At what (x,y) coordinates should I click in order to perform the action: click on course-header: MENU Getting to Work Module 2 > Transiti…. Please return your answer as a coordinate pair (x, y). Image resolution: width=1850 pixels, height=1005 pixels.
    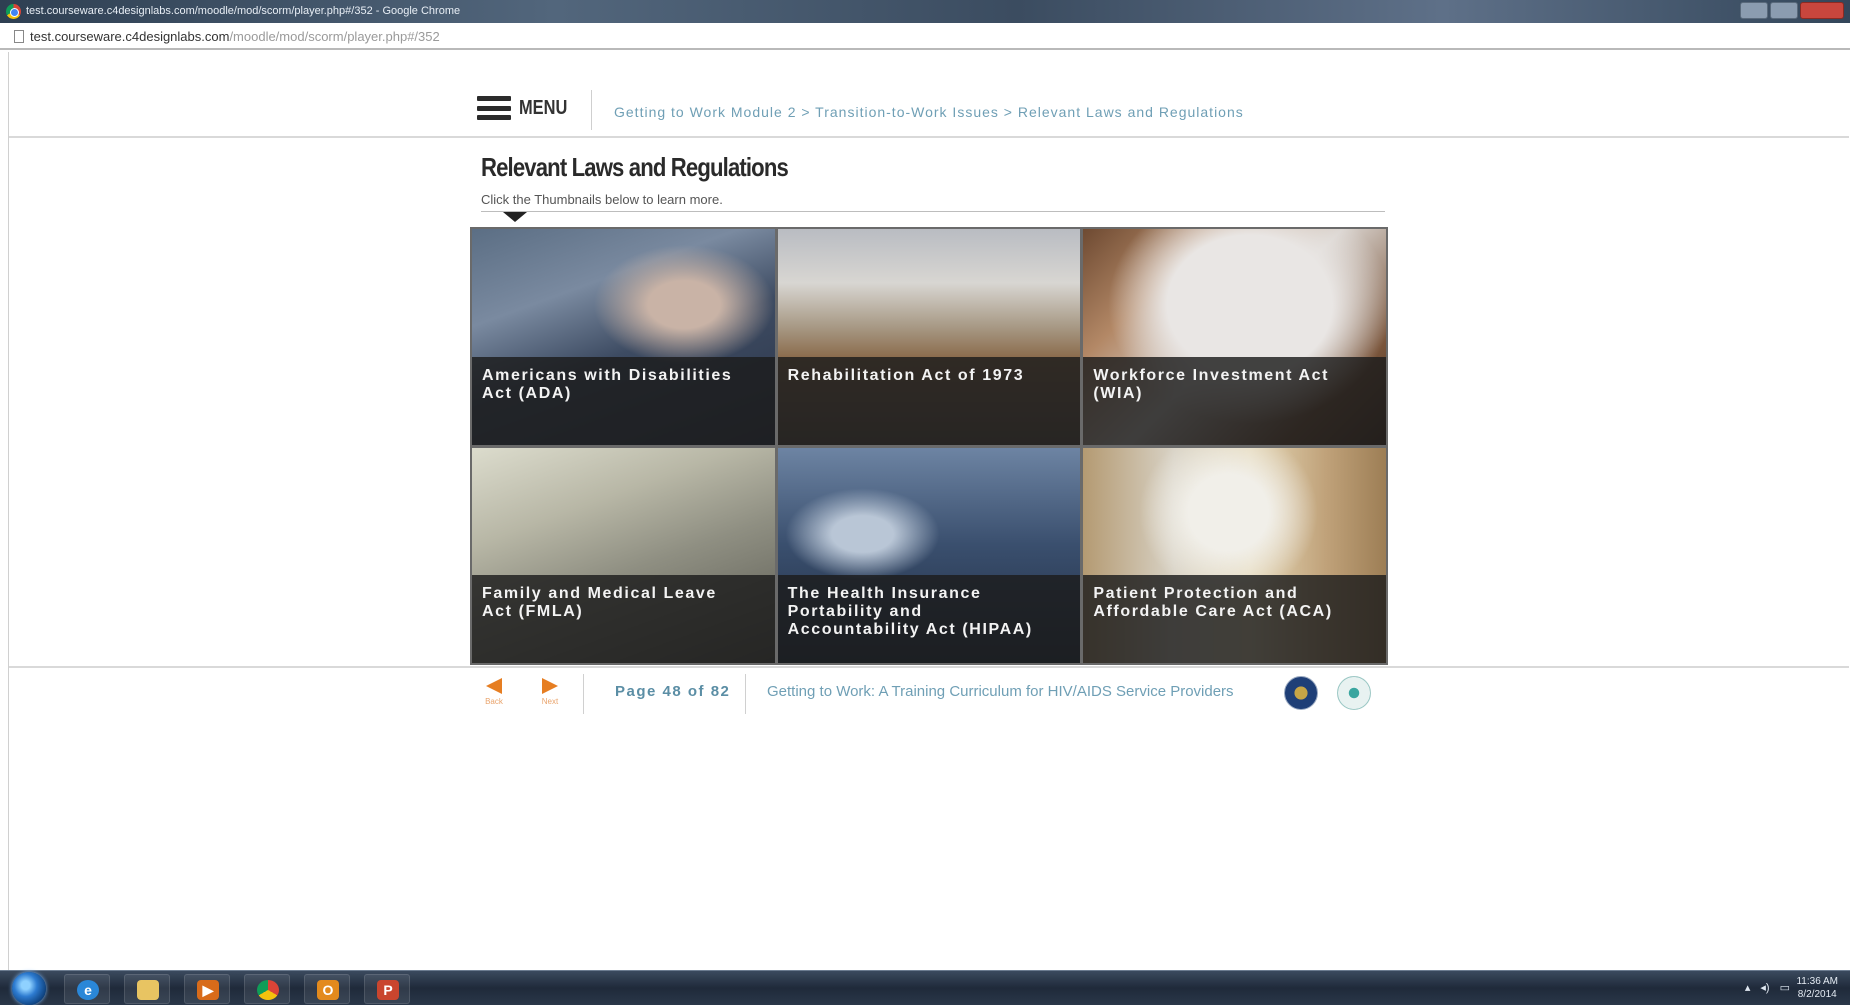
    Looking at the image, I should click on (929, 112).